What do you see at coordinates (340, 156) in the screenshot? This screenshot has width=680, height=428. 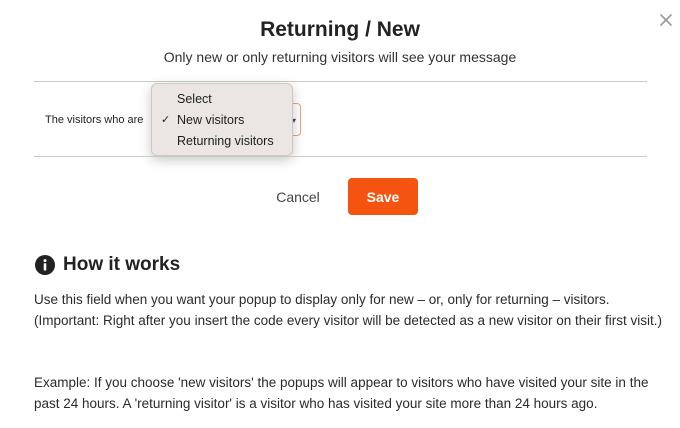 I see `divider-bottom` at bounding box center [340, 156].